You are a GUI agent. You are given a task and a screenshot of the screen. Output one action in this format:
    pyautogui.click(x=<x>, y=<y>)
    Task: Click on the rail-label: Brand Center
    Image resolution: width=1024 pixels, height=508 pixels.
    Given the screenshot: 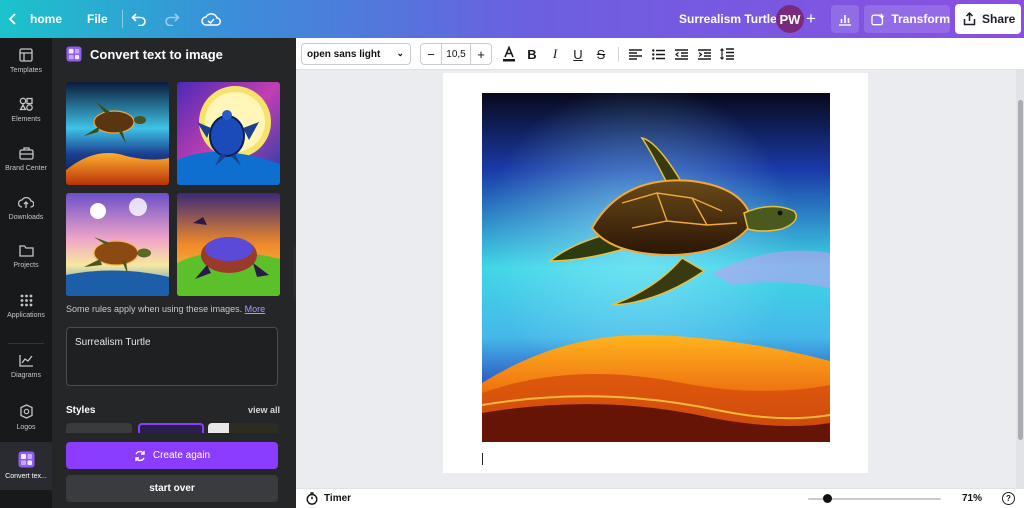 What is the action you would take?
    pyautogui.click(x=26, y=168)
    